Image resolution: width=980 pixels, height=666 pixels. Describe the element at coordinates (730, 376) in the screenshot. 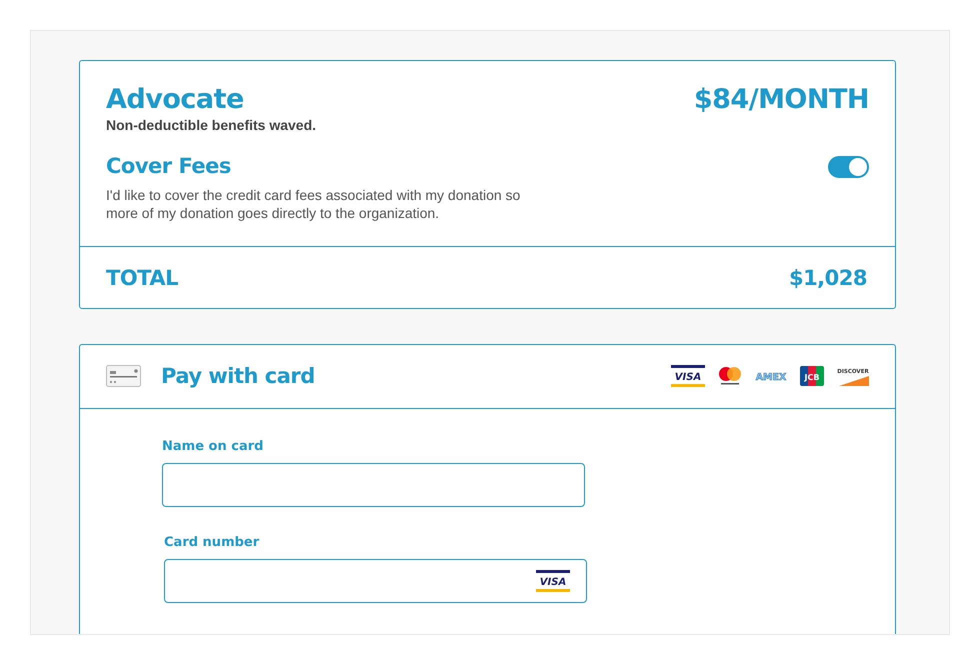

I see `mastercard-logo-icon` at that location.